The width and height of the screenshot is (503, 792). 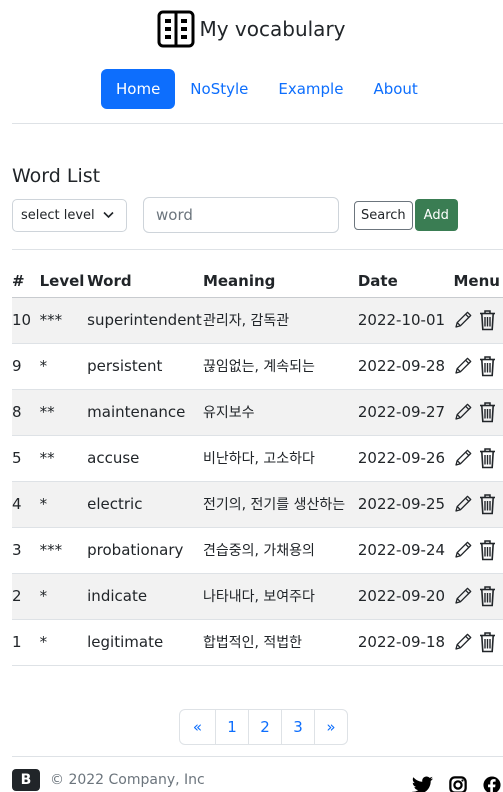 I want to click on cell-word: electric, so click(x=145, y=504).